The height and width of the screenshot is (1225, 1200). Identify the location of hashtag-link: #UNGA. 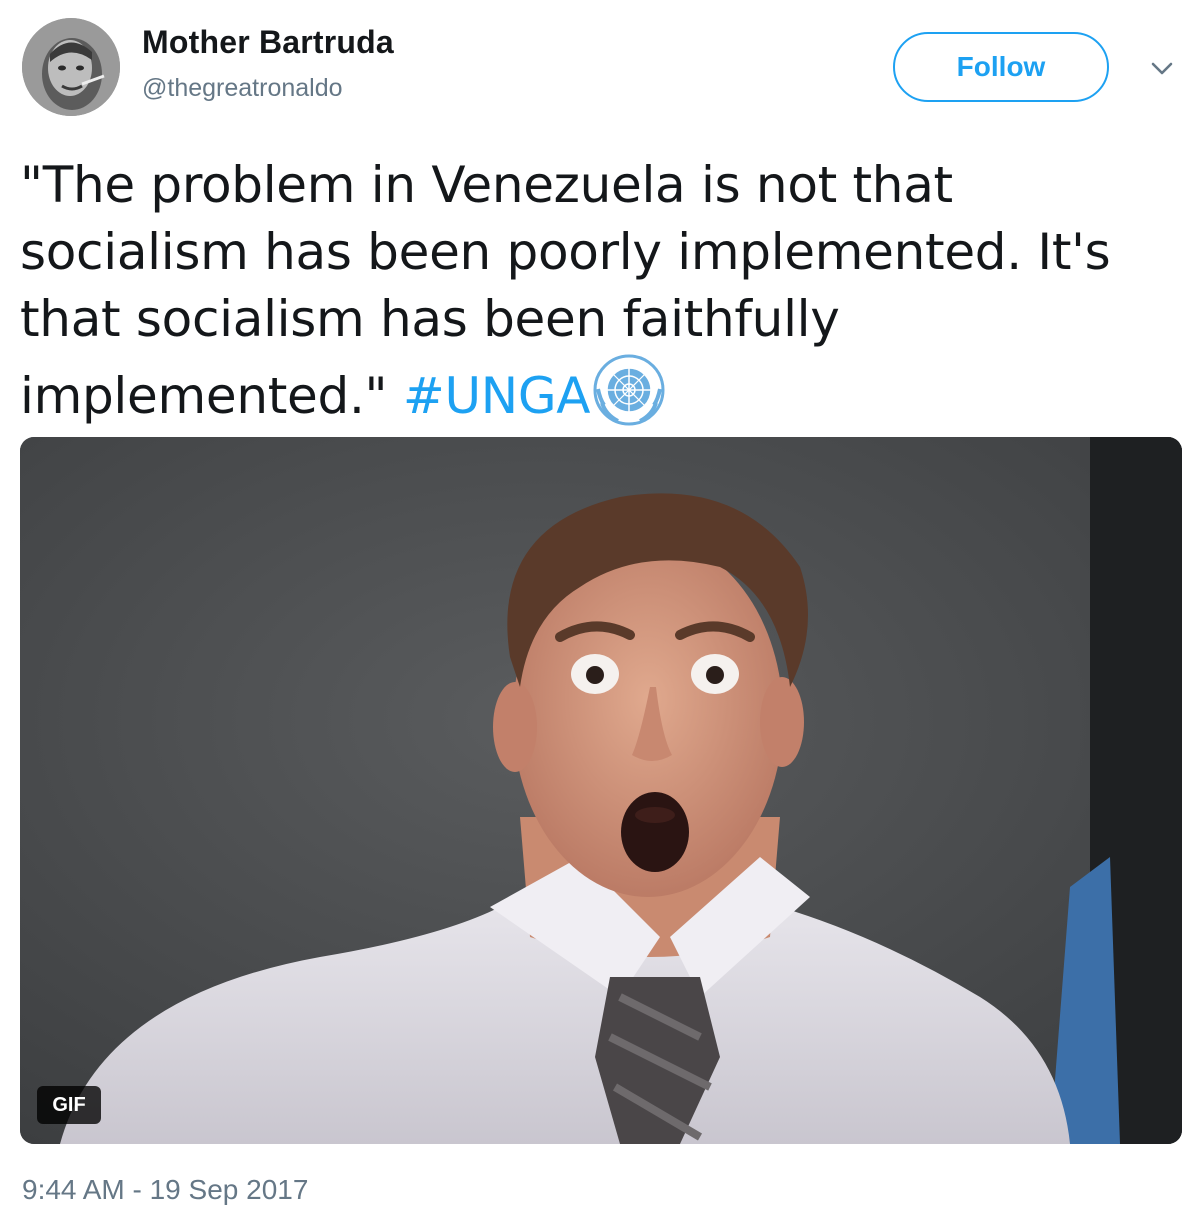
(497, 396).